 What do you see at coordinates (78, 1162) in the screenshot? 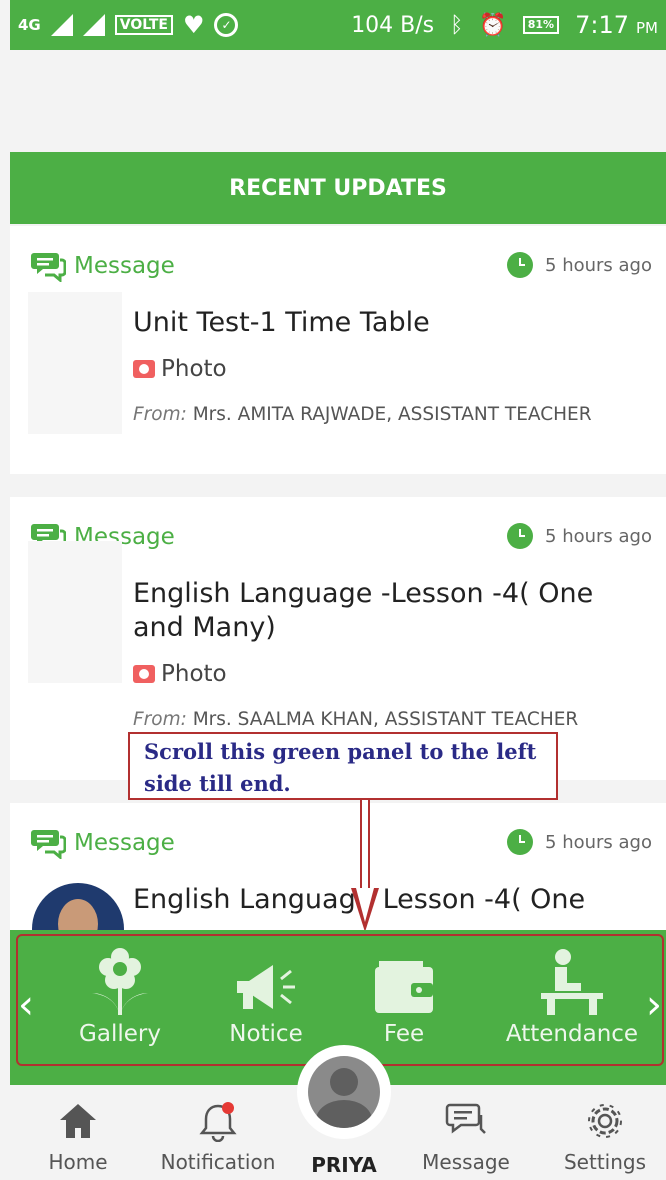
I see `nav-label: Home` at bounding box center [78, 1162].